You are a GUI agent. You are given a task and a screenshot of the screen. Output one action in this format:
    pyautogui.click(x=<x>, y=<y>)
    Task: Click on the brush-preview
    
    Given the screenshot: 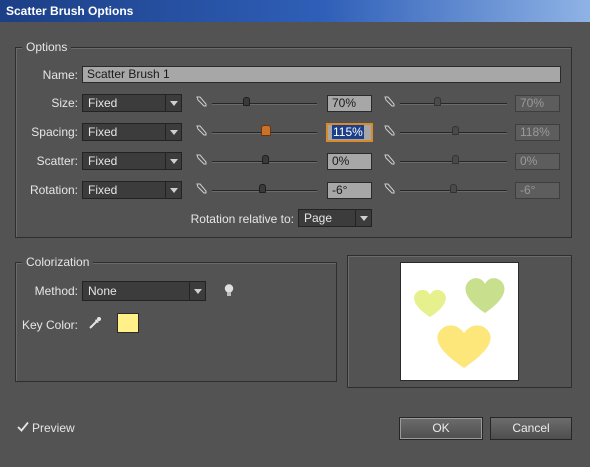 What is the action you would take?
    pyautogui.click(x=459, y=321)
    